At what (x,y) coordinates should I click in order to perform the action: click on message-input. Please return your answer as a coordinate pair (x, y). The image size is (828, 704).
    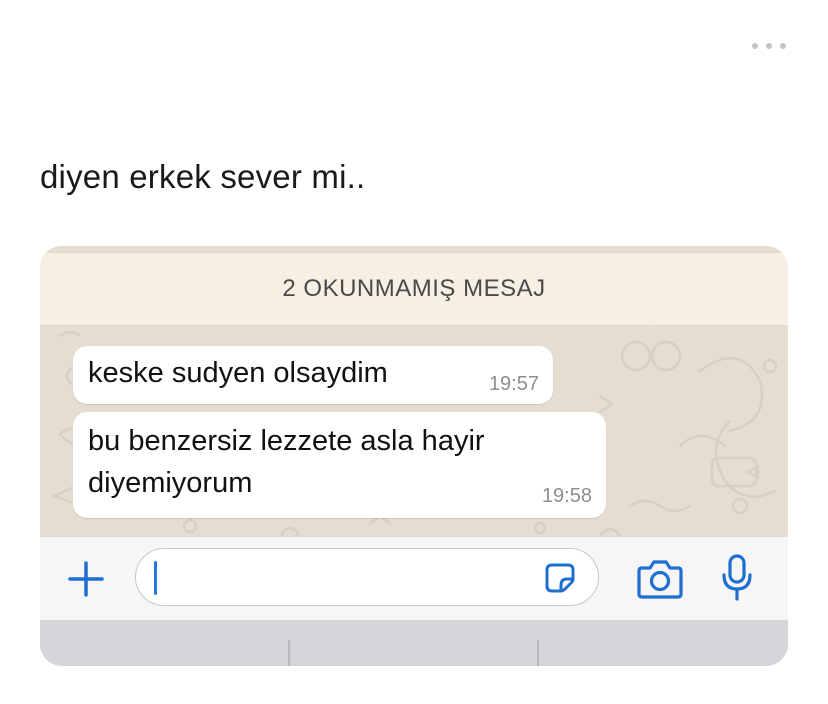
    Looking at the image, I should click on (367, 577).